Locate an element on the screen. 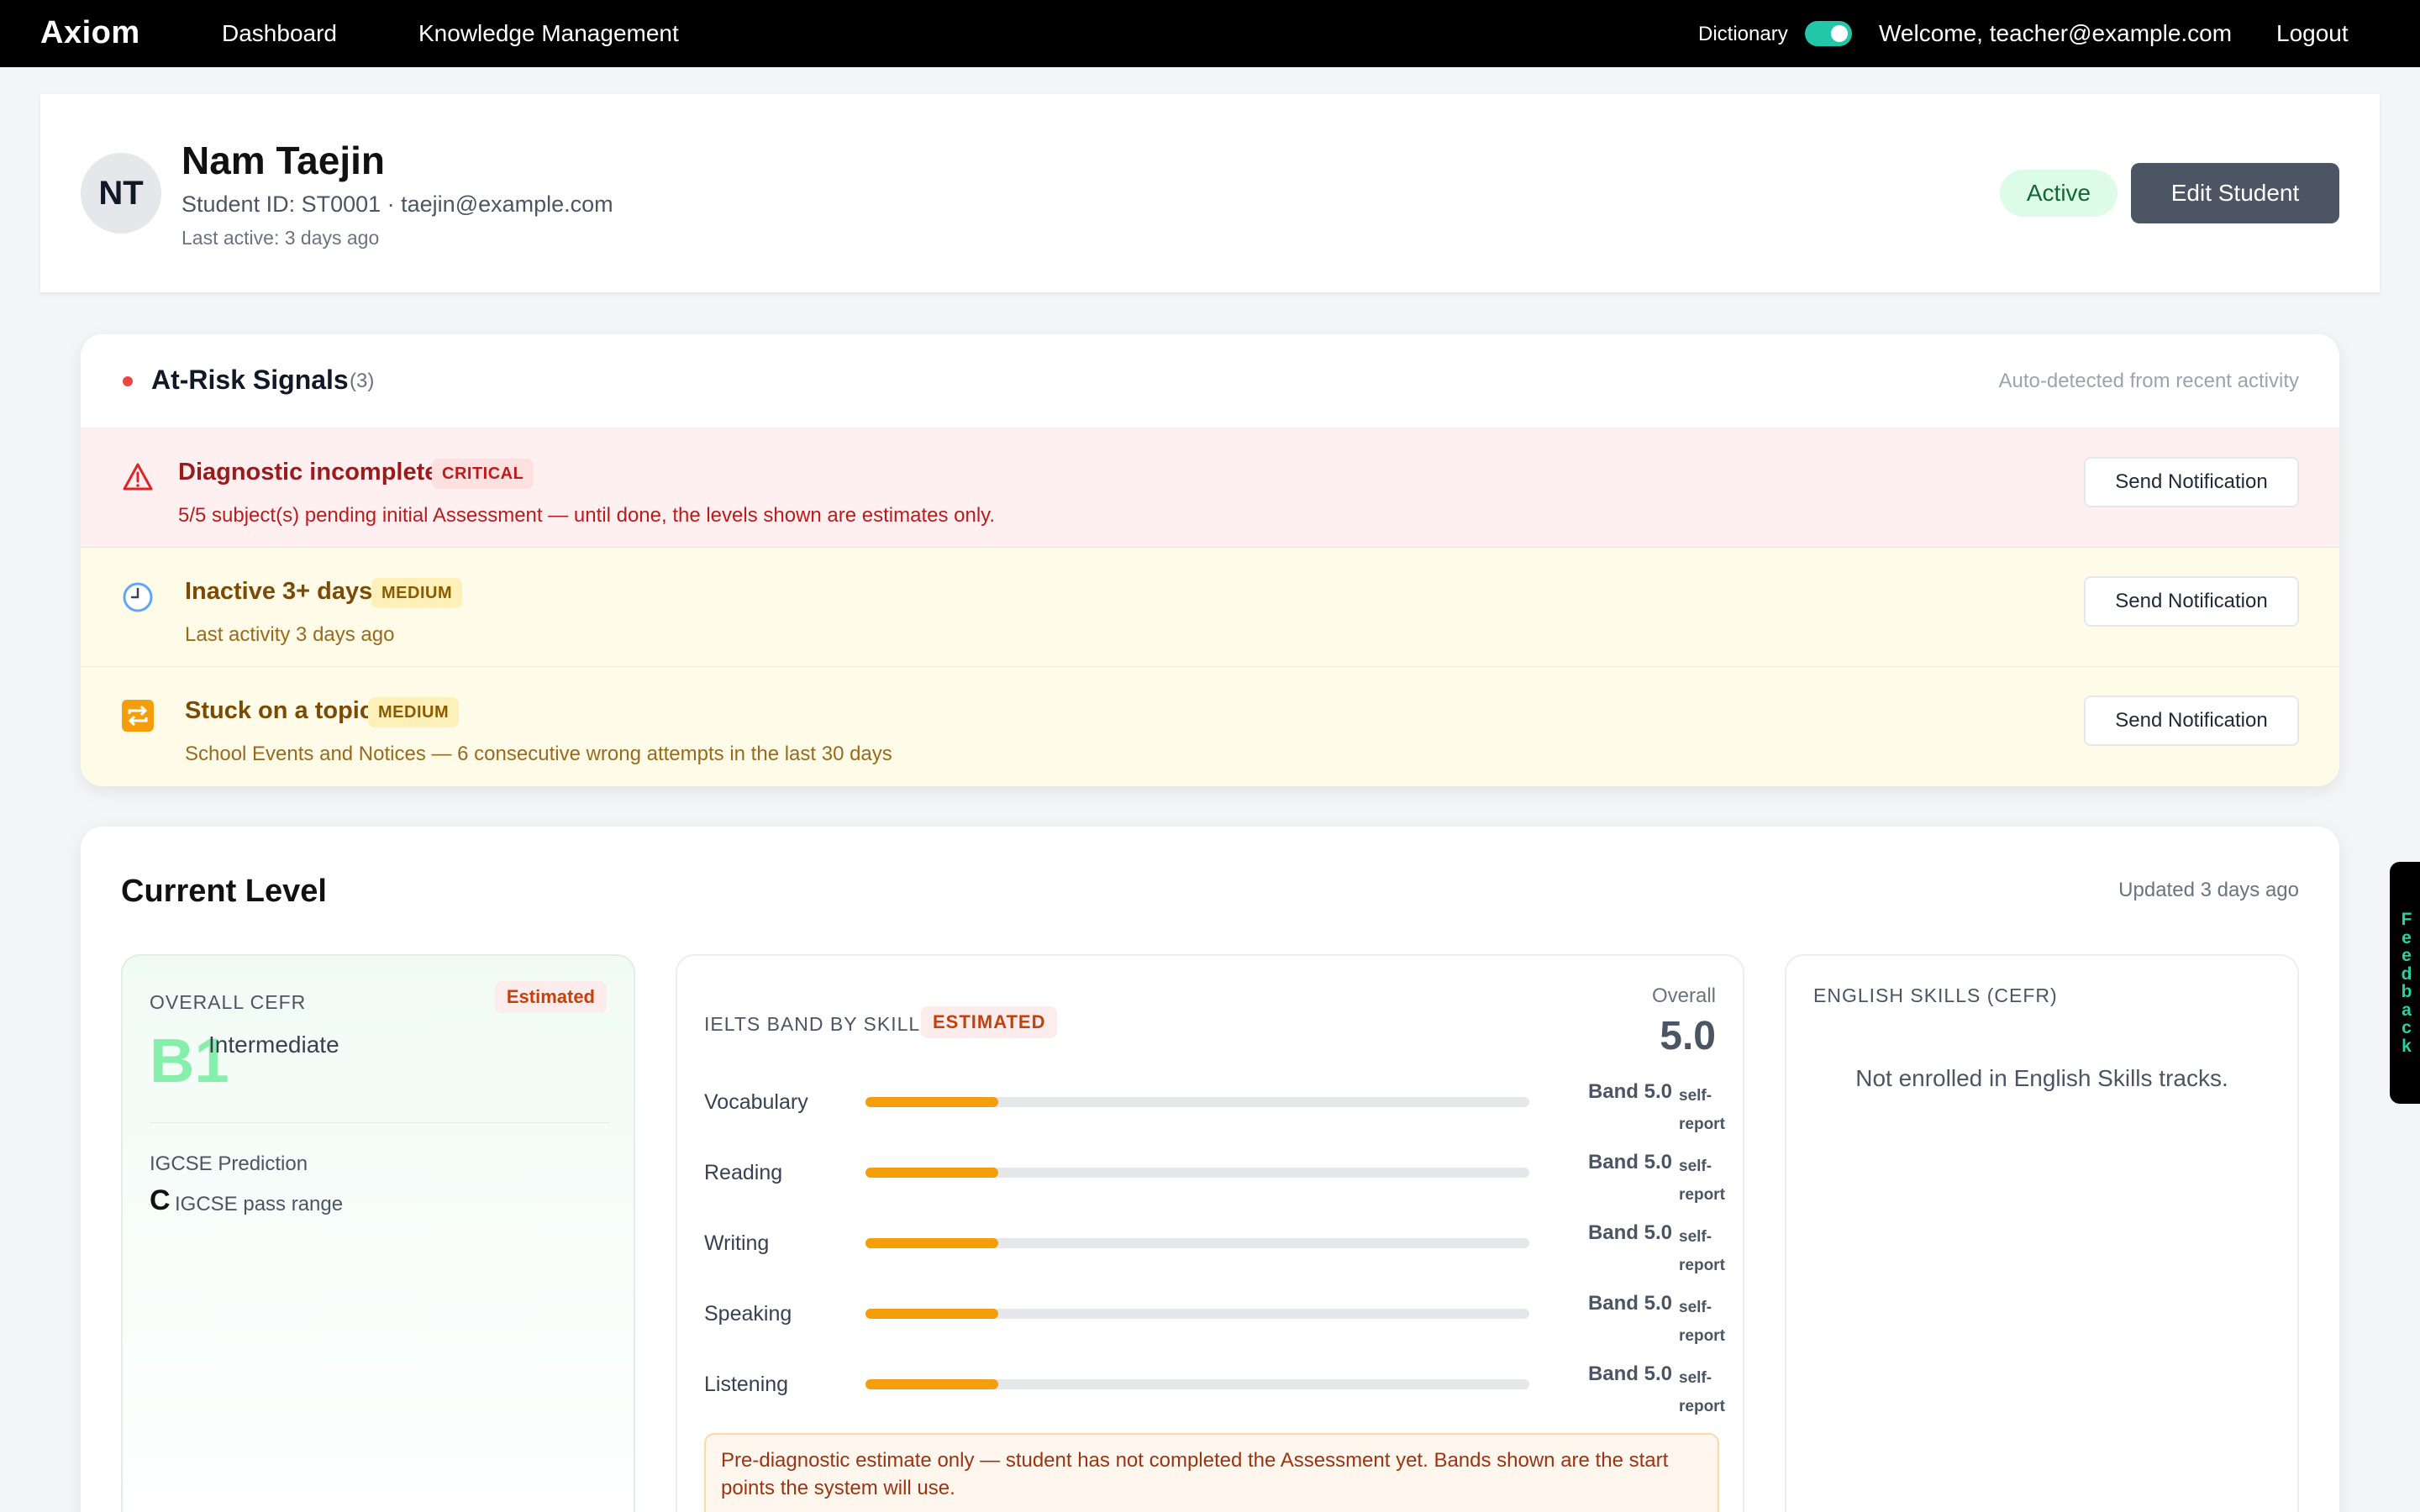 The width and height of the screenshot is (2420, 1512). feedback-letter: F is located at coordinates (2406, 919).